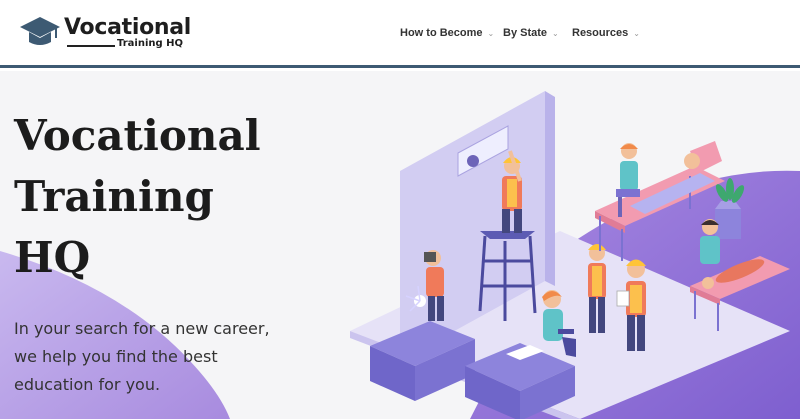  What do you see at coordinates (137, 135) in the screenshot?
I see `hero-title-line: Vocational` at bounding box center [137, 135].